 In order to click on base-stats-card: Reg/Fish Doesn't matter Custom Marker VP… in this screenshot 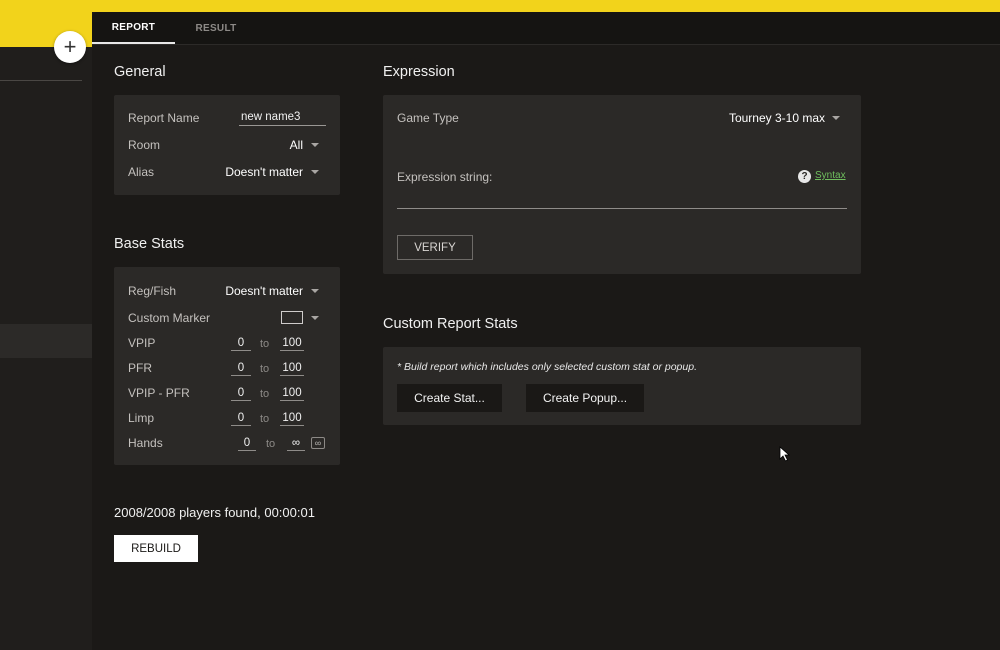, I will do `click(227, 366)`.